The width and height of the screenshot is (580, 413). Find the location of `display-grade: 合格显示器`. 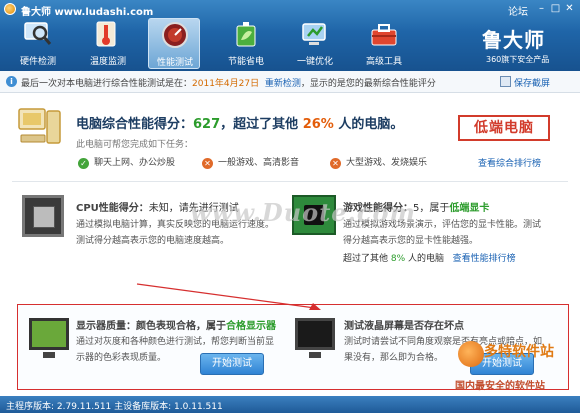

display-grade: 合格显示器 is located at coordinates (251, 326).